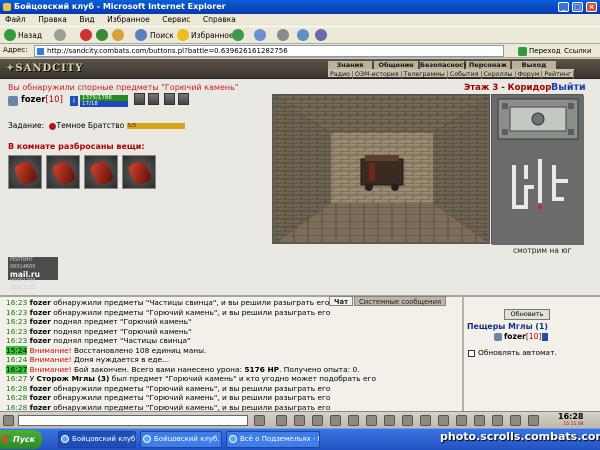  I want to click on smiley-icon, so click(281, 420).